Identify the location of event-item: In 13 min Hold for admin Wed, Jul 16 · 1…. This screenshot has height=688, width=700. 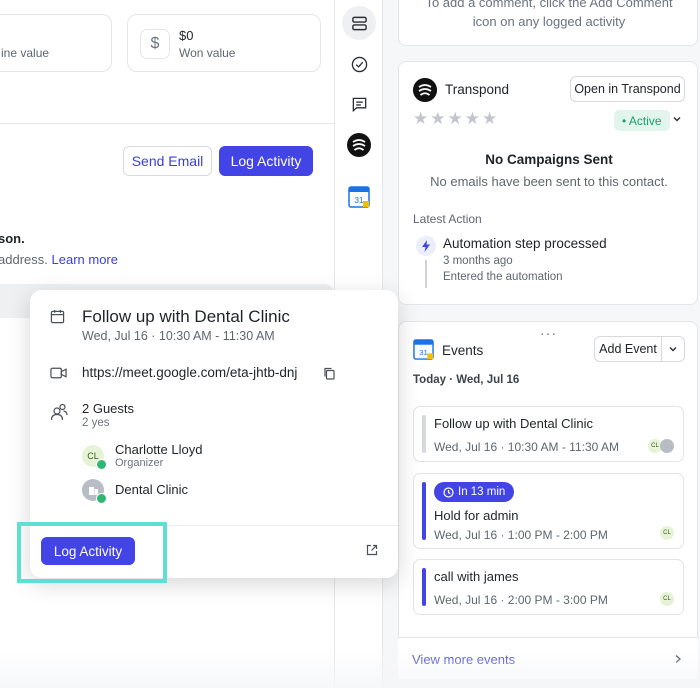
(548, 511).